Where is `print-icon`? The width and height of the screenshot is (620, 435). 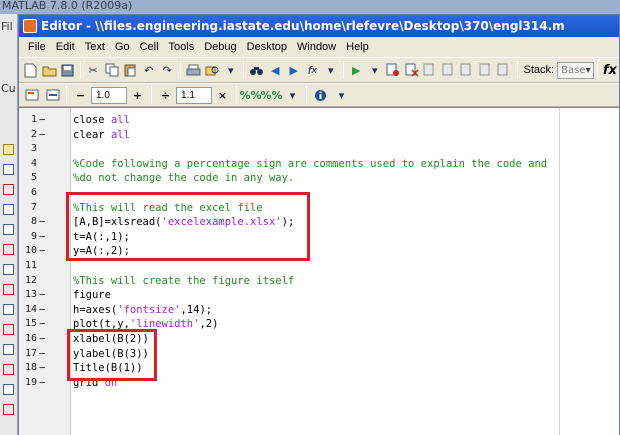
print-icon is located at coordinates (193, 70).